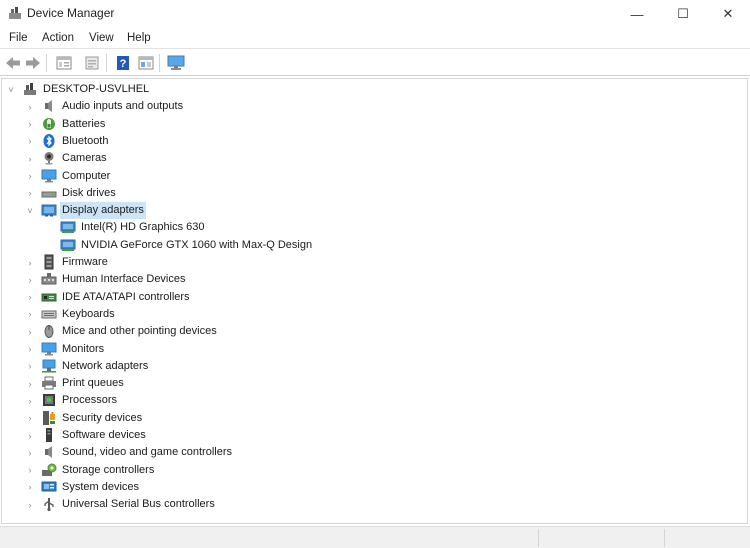  Describe the element at coordinates (374, 124) in the screenshot. I see `tree-item-batteries: › Batteries` at that location.